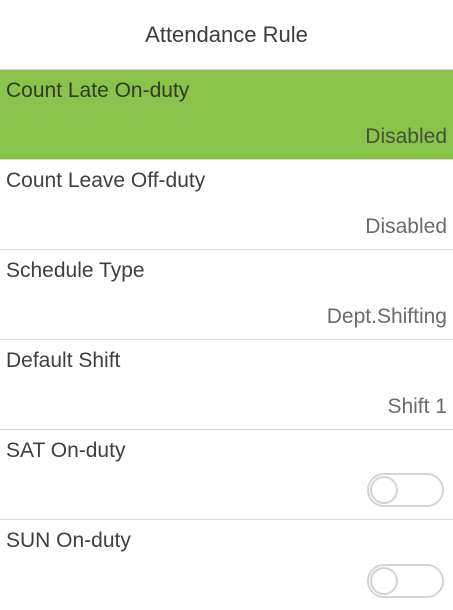  What do you see at coordinates (226, 115) in the screenshot?
I see `count-late-on-duty-row: Count Late On-duty Disabled` at bounding box center [226, 115].